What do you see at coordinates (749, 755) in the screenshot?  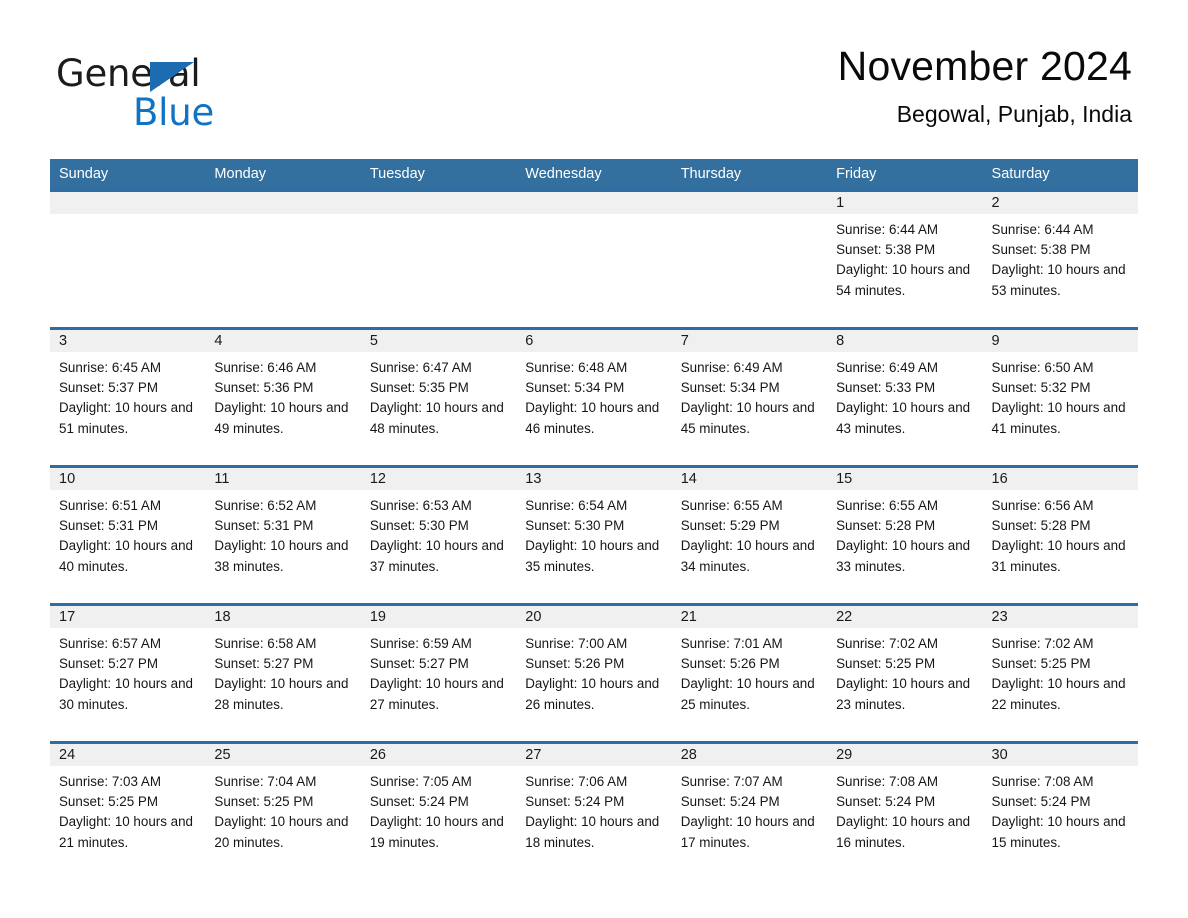 I see `day-number: 28` at bounding box center [749, 755].